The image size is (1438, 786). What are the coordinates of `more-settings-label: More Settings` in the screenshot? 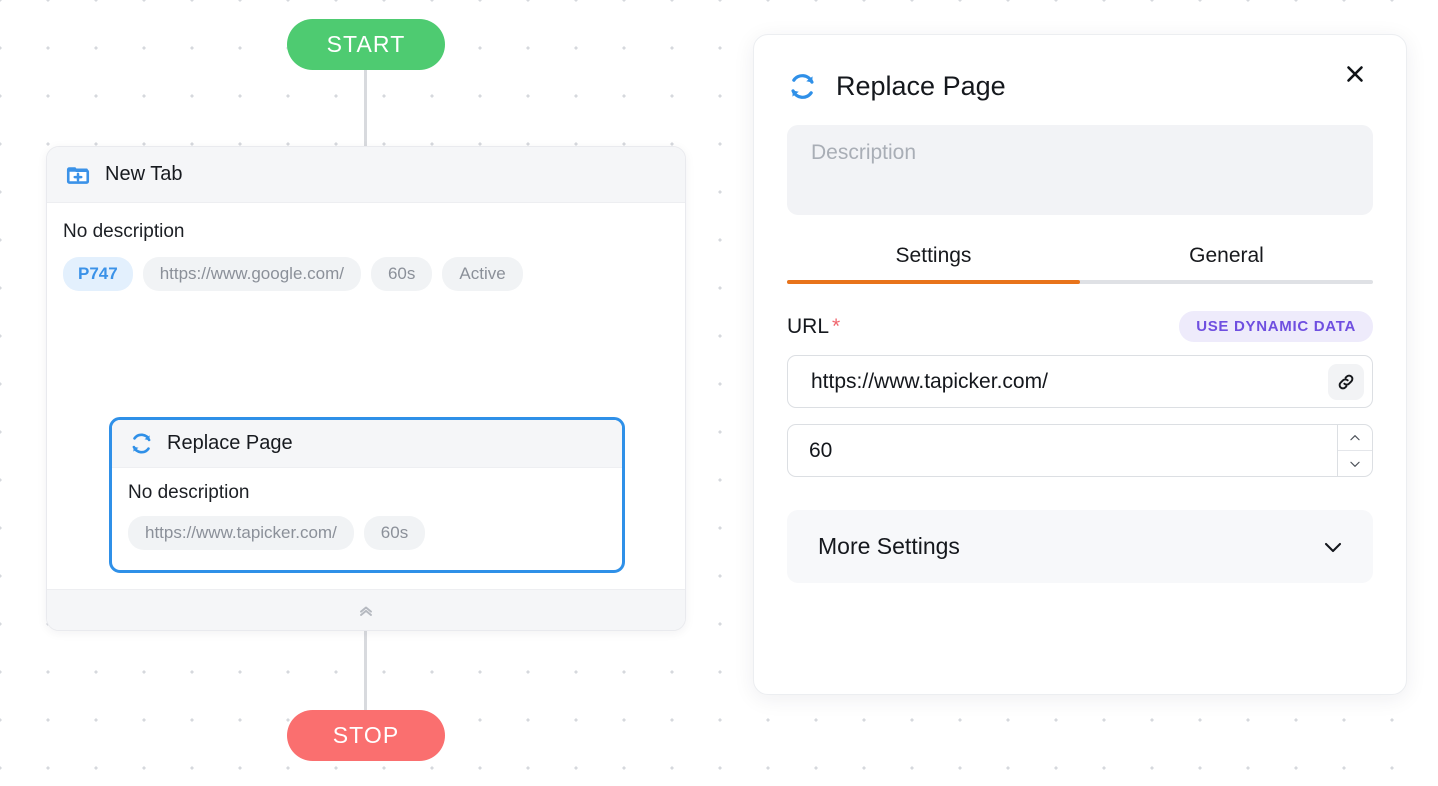 It's located at (889, 546).